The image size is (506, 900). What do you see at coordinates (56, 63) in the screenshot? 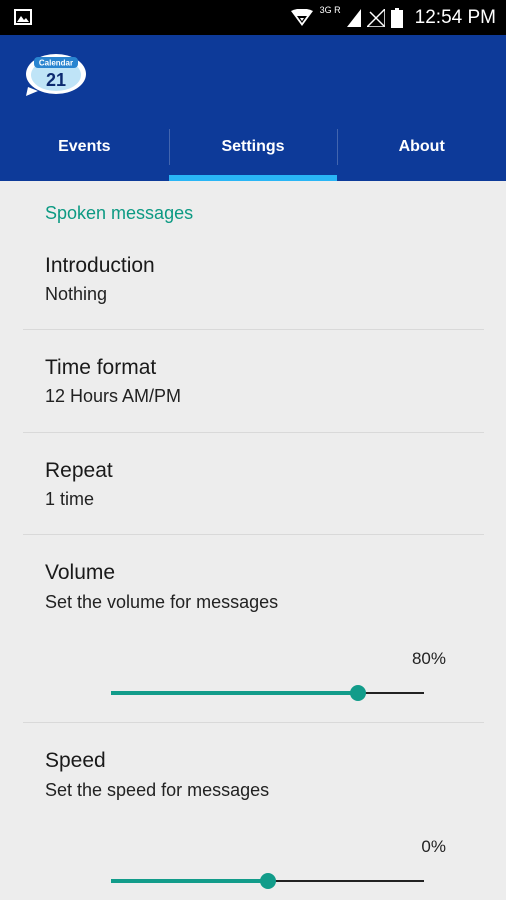
I see `logo-text: Calendar` at bounding box center [56, 63].